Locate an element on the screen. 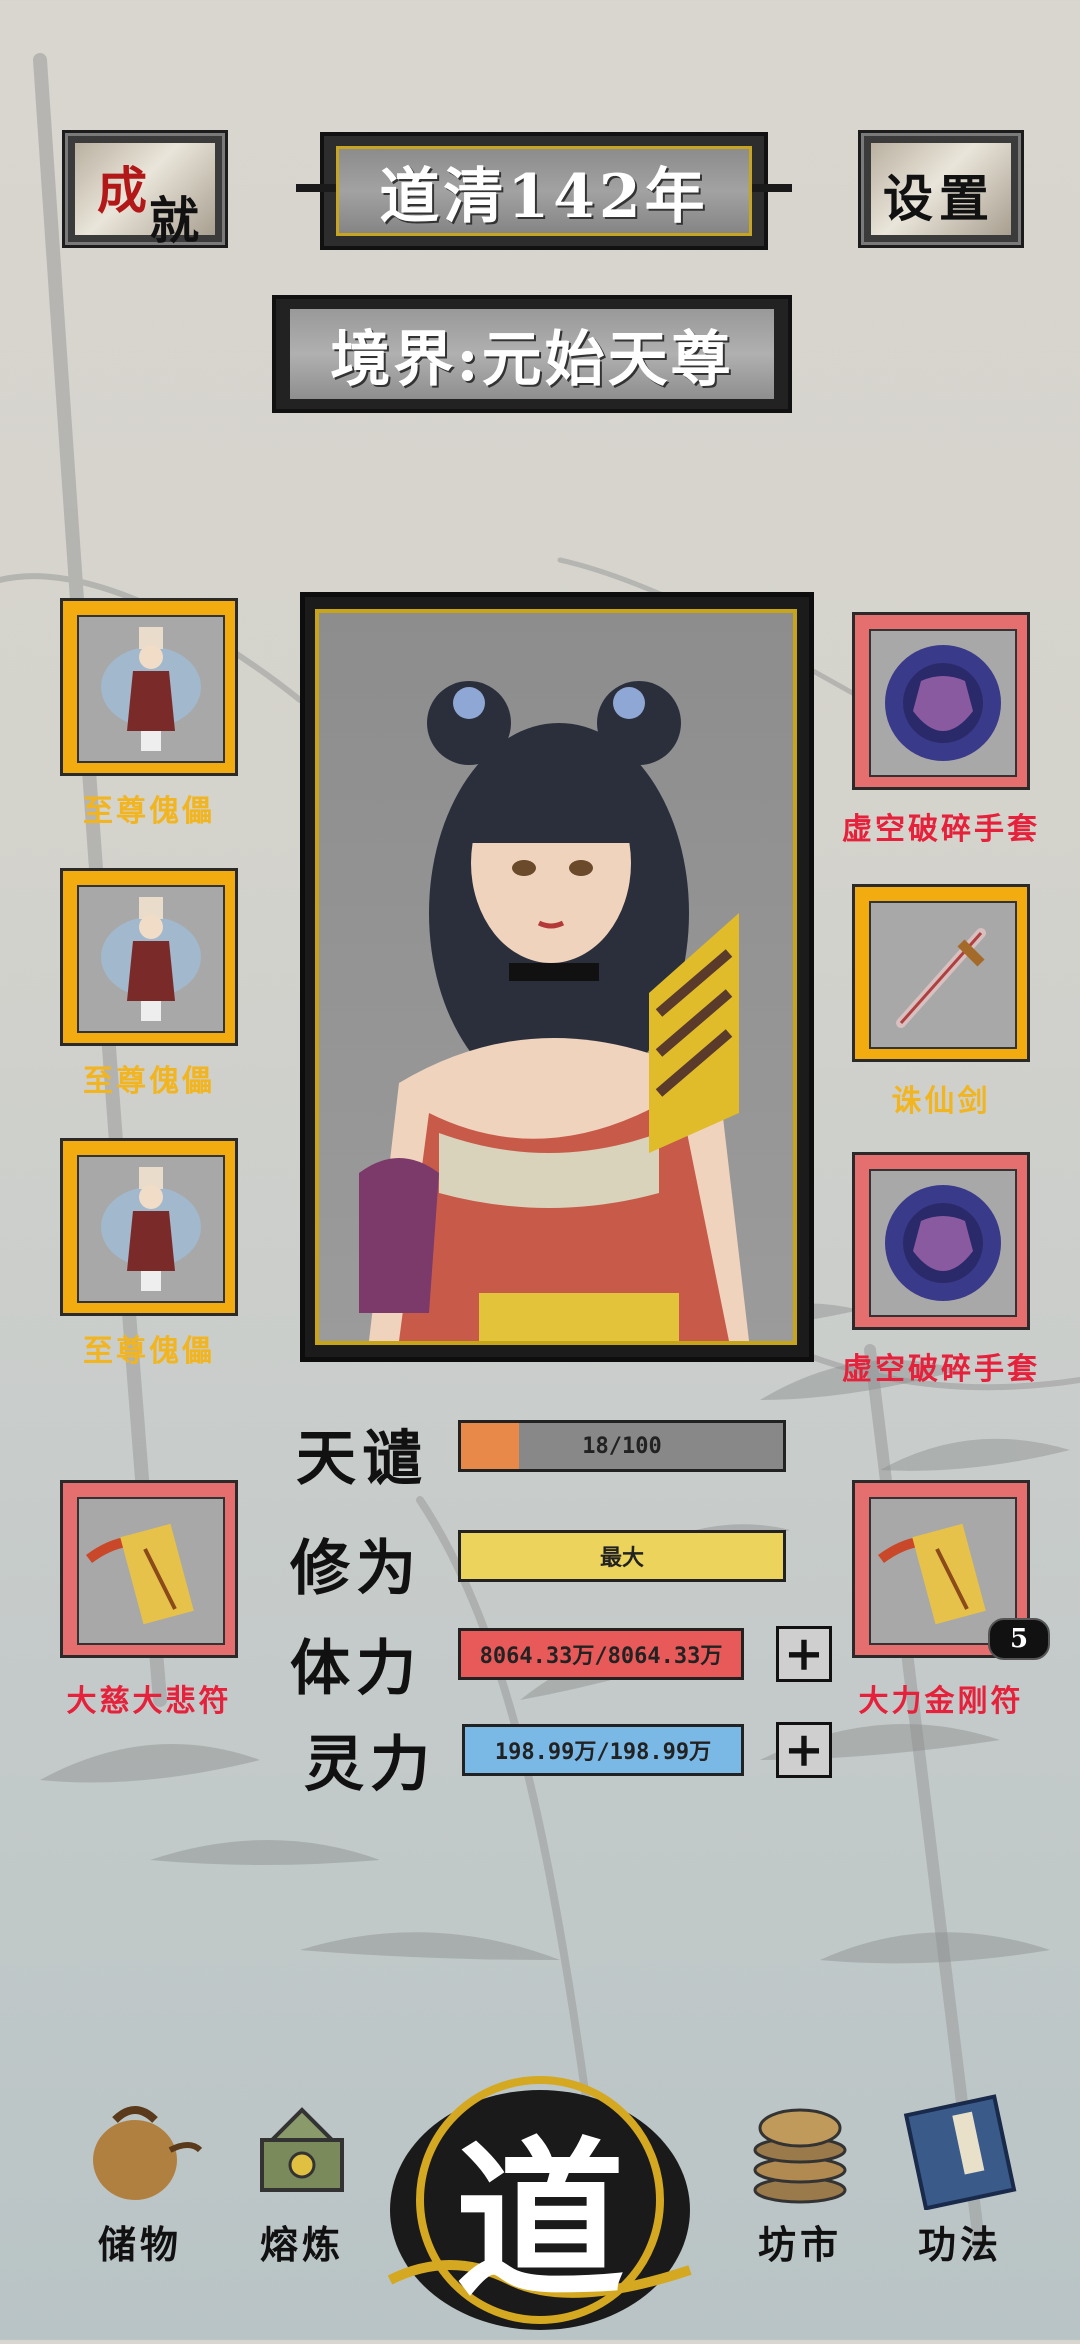 Image resolution: width=1080 pixels, height=2344 pixels. realm-label: 境界:元始天尊 is located at coordinates (532, 354).